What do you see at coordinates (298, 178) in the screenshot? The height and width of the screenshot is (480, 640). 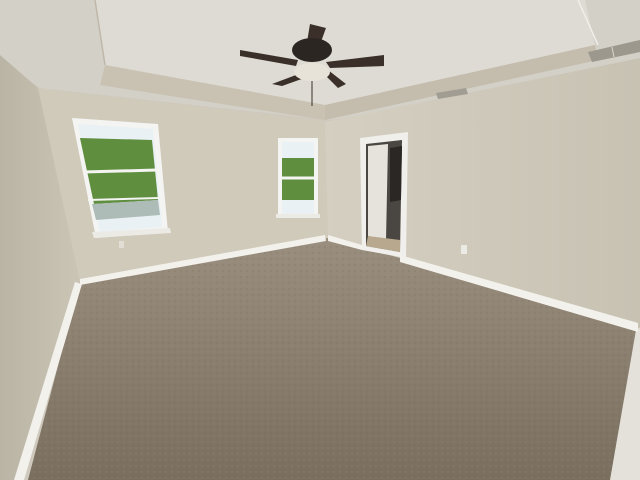 I see `center-window` at bounding box center [298, 178].